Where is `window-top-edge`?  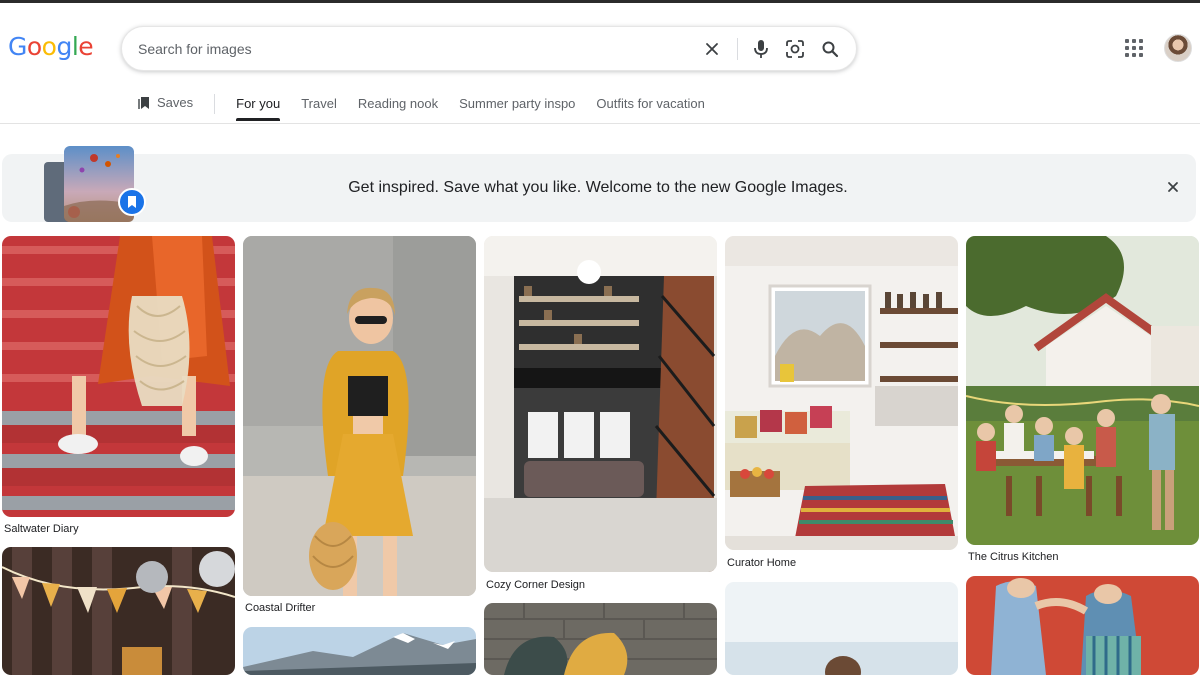 window-top-edge is located at coordinates (600, 1).